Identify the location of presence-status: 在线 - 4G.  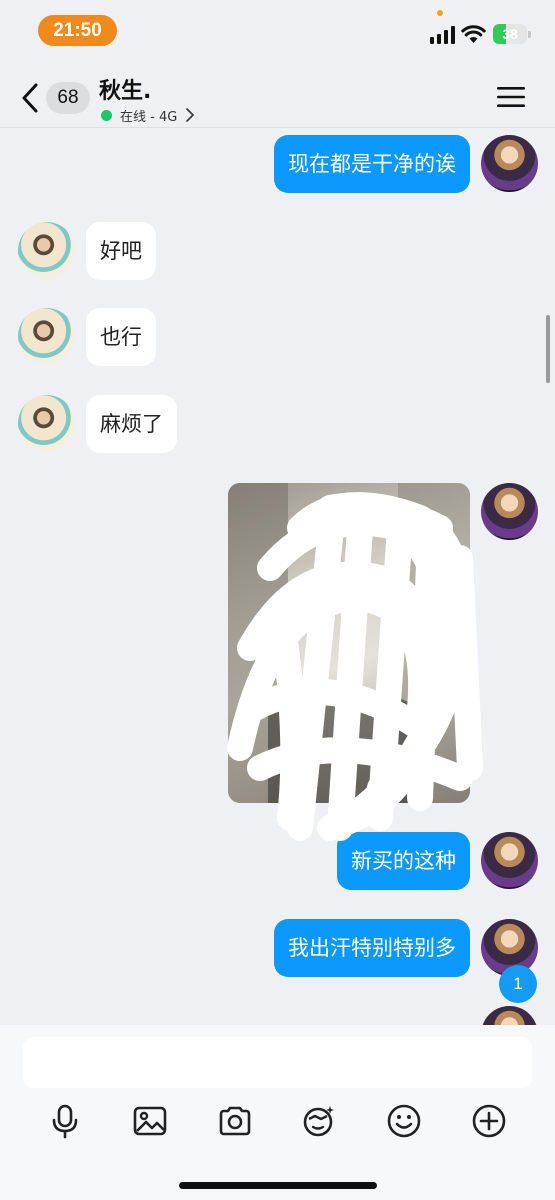
(148, 115).